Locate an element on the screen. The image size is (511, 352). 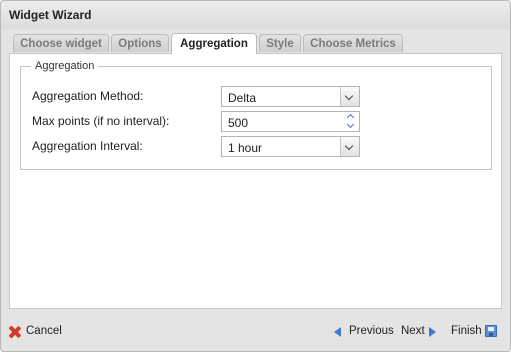
cancel-label: Cancel is located at coordinates (44, 331).